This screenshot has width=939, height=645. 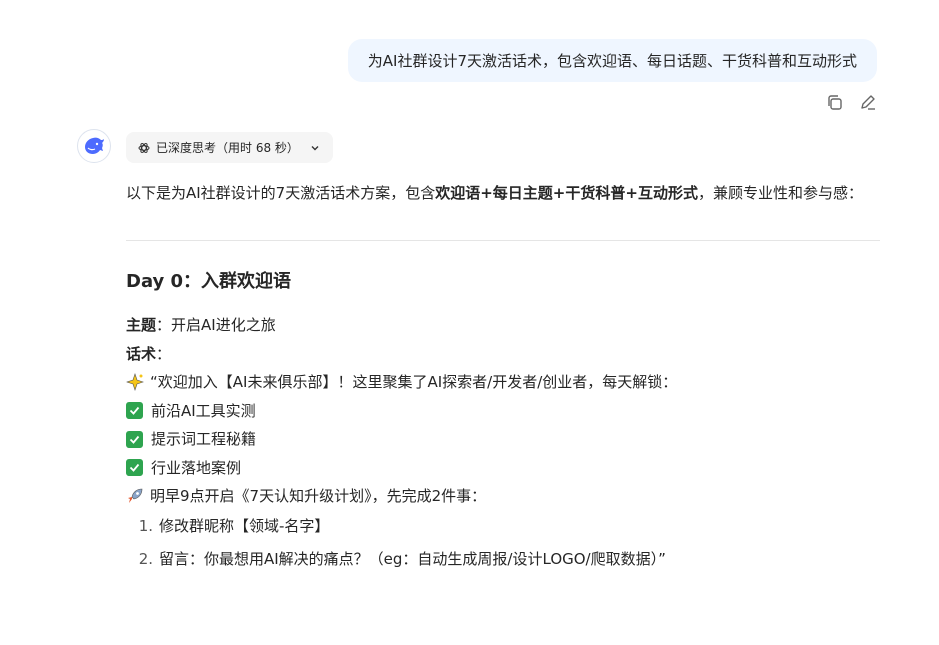 I want to click on benefit-item: 行业落地案例, so click(x=506, y=468).